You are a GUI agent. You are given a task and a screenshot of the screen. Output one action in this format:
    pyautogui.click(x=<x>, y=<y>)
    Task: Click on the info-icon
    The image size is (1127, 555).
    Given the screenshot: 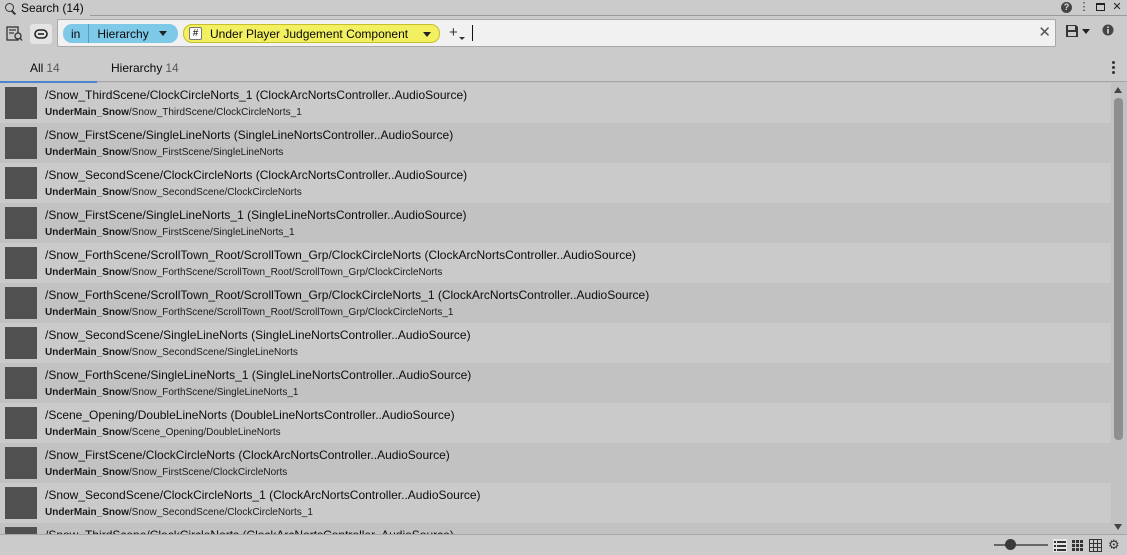 What is the action you would take?
    pyautogui.click(x=1108, y=30)
    